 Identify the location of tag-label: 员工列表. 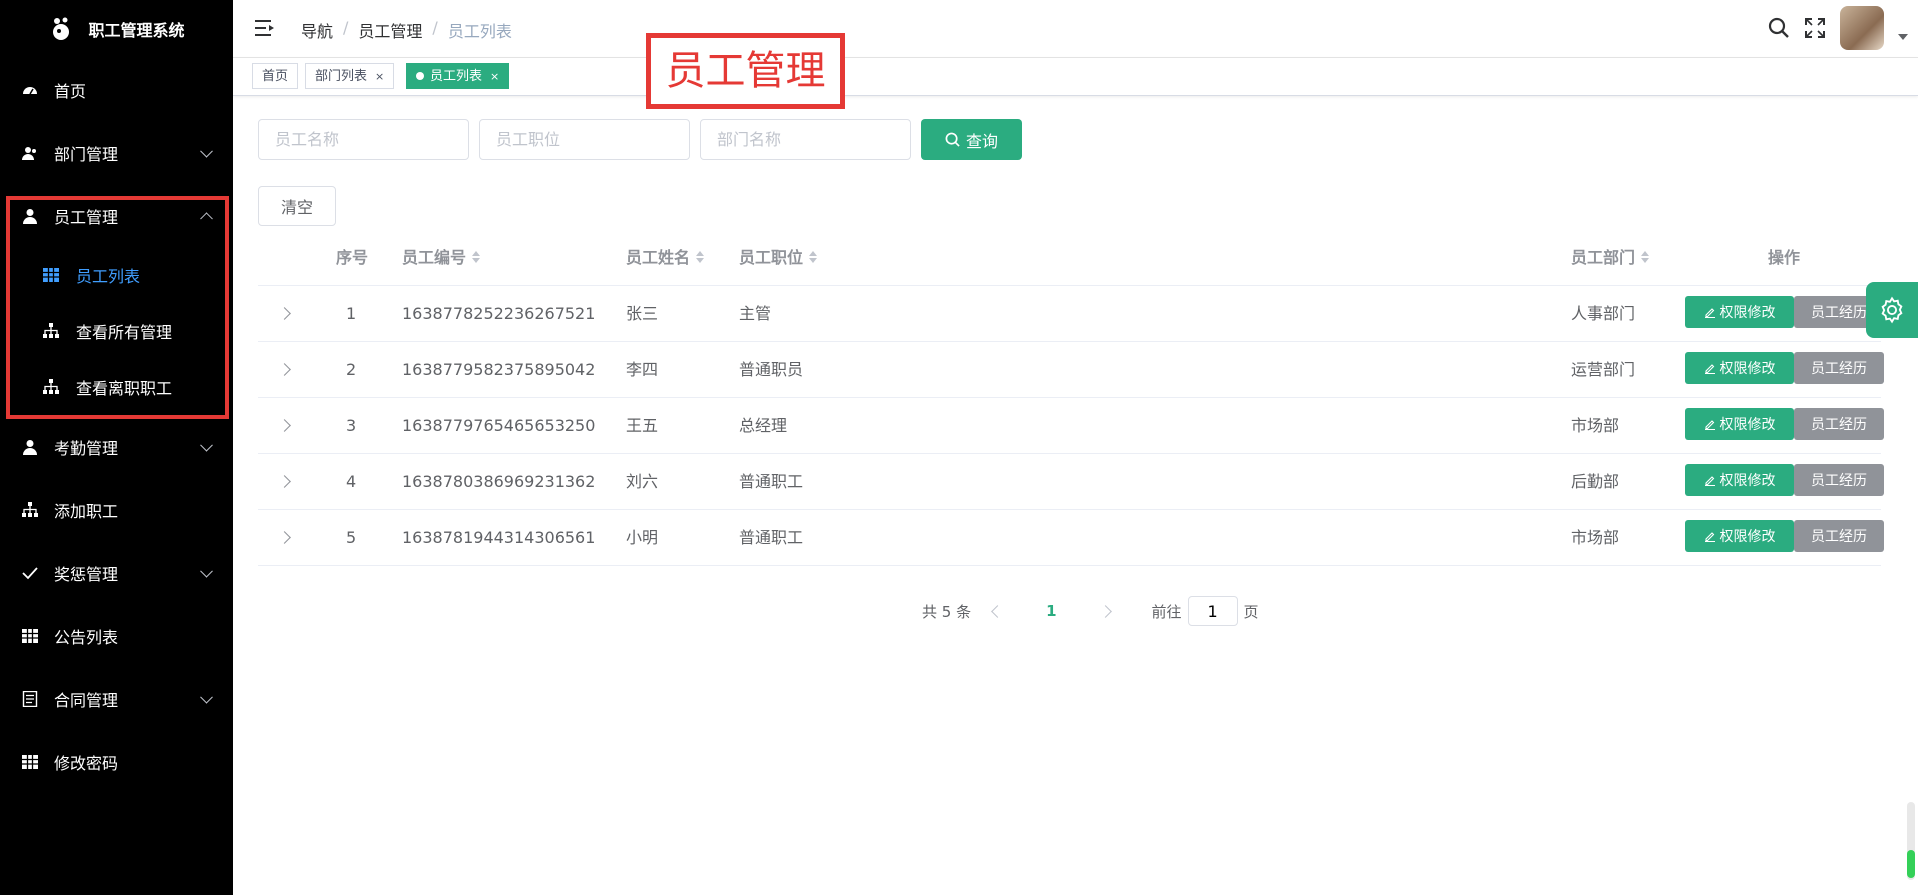
(456, 76).